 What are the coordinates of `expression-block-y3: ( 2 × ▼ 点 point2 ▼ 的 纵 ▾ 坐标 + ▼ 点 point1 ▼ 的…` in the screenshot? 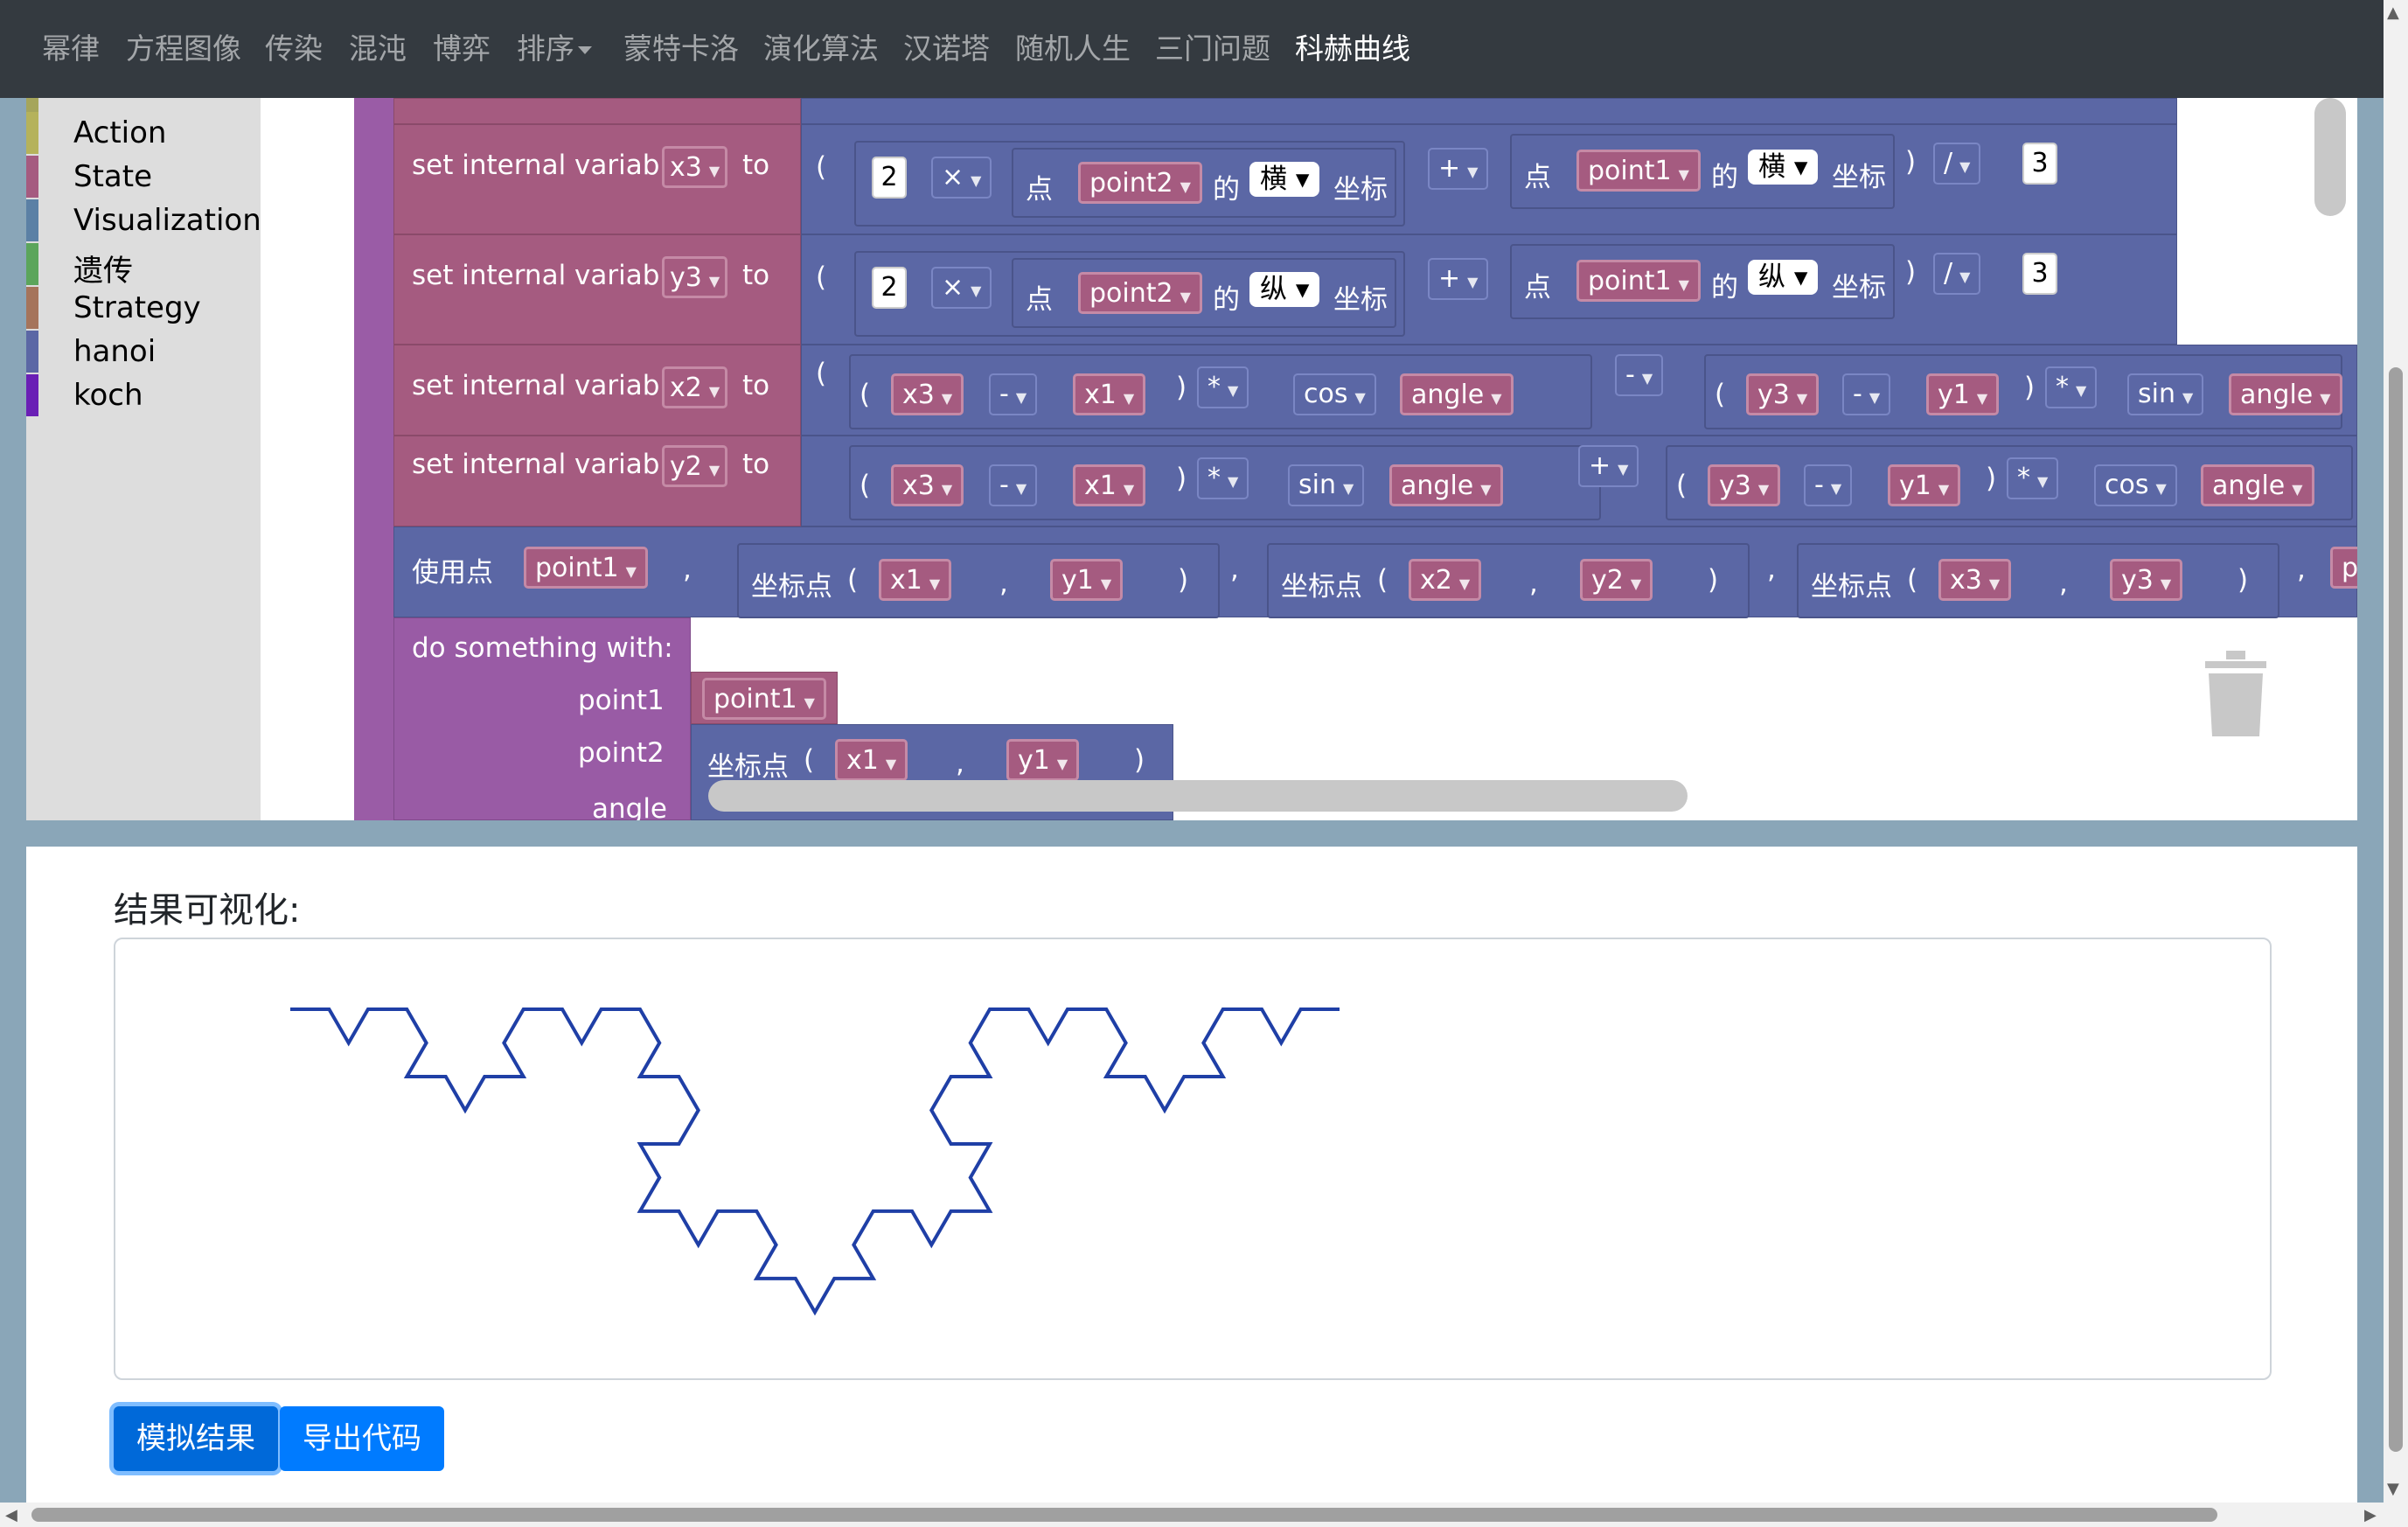 It's located at (1489, 290).